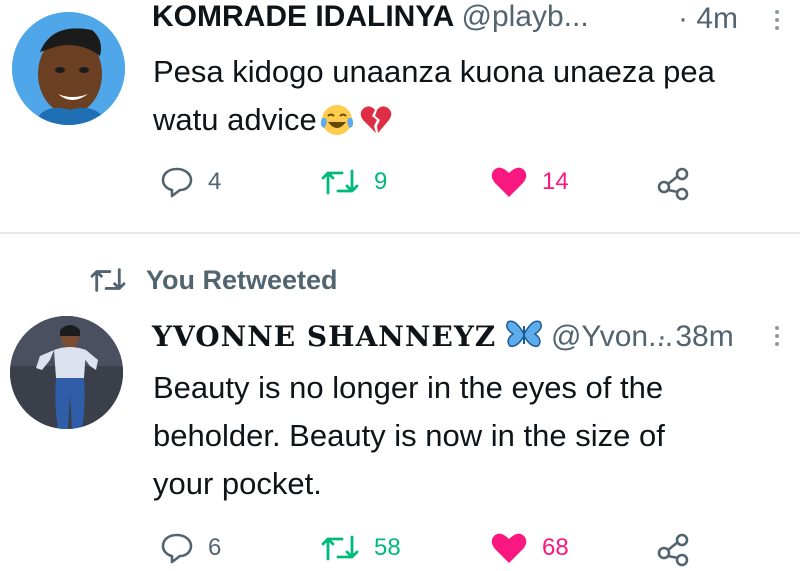 Image resolution: width=800 pixels, height=571 pixels. I want to click on face-with-tears-of-joy-icon, so click(336, 120).